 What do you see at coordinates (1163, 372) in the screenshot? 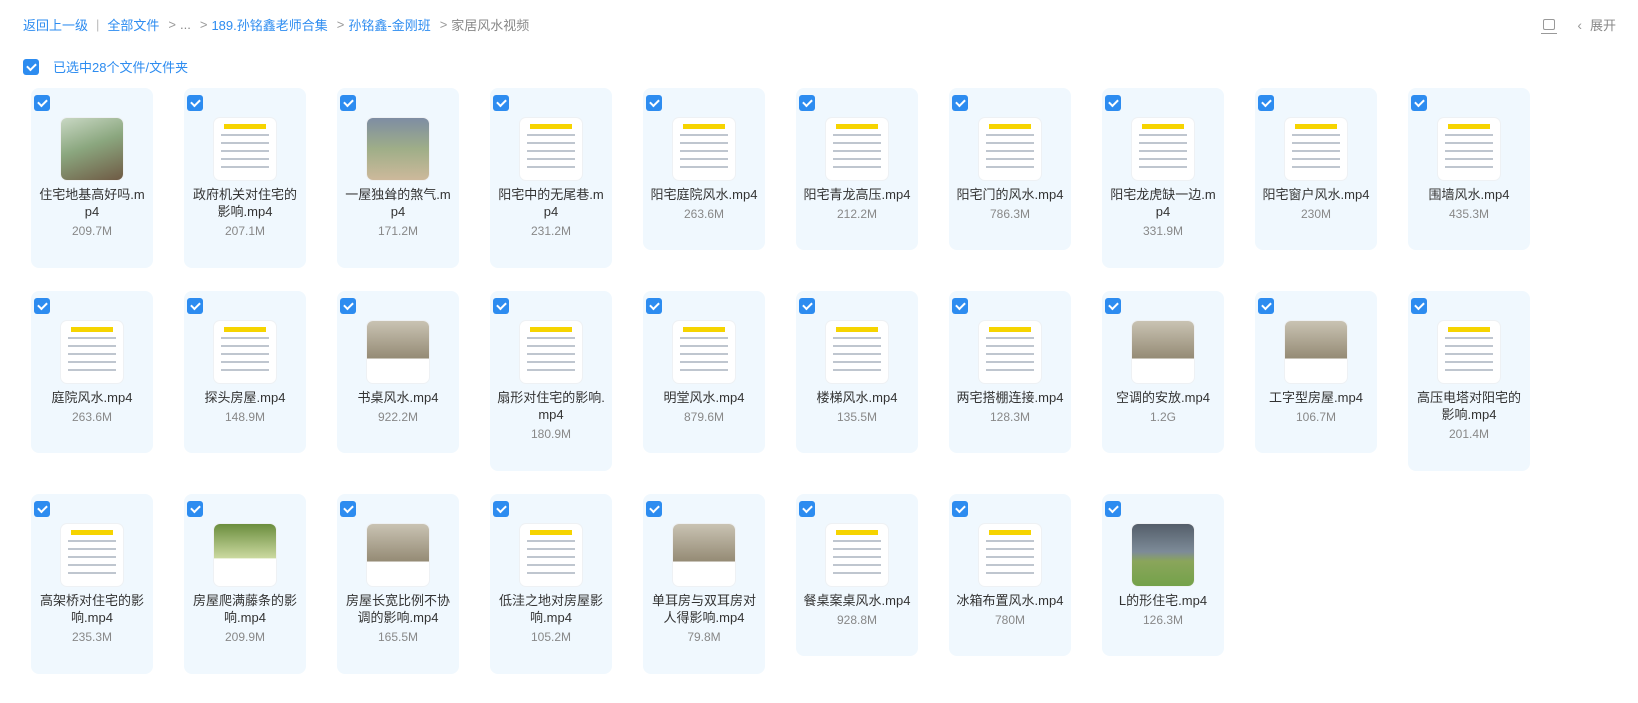
I see `file-card: 空调的安放.mp4 1.2G` at bounding box center [1163, 372].